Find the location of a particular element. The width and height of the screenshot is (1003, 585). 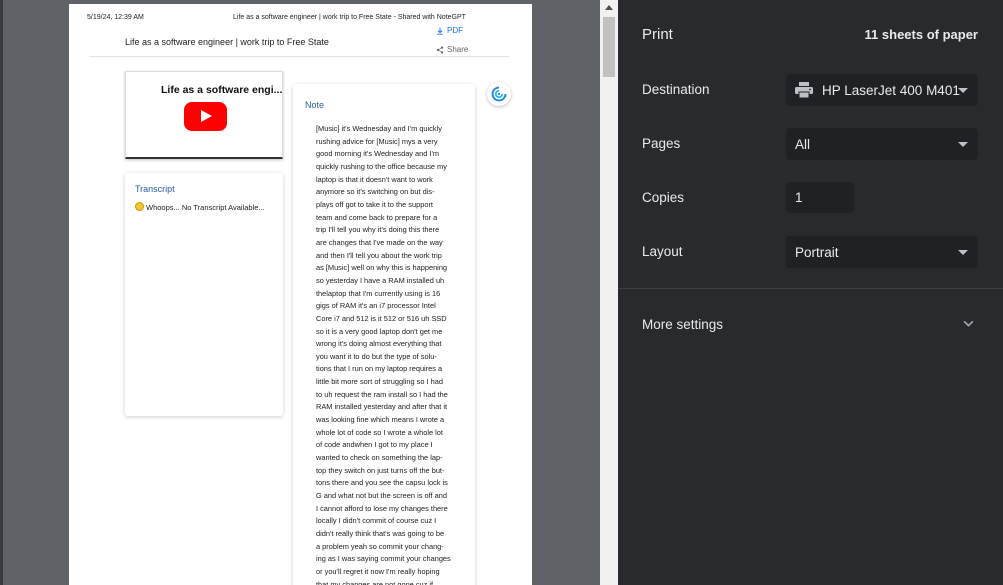

note-line: of code andwhen I got to my place I is located at coordinates (374, 445).